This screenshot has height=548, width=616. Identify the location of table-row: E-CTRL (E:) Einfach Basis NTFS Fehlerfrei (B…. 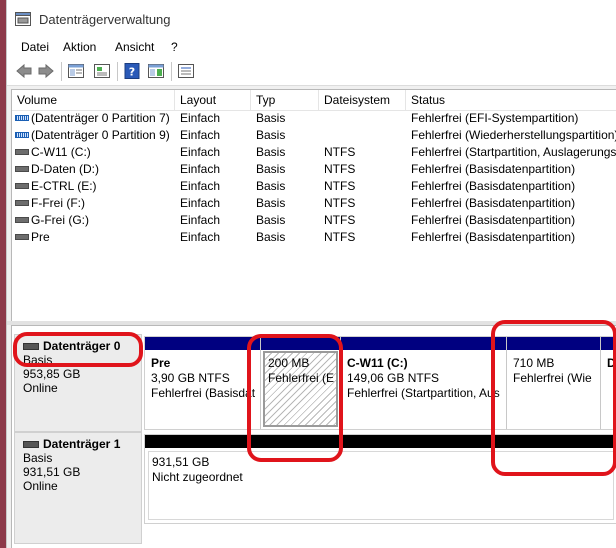
(314, 186).